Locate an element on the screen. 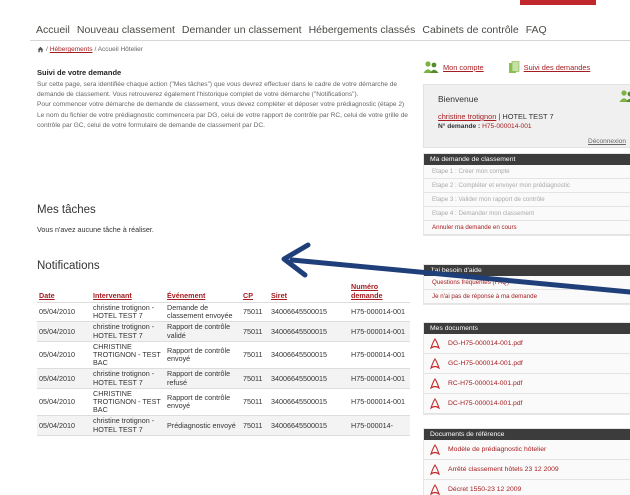 The image size is (630, 495). document-link-dc: DC-H75-000014-001.pdf is located at coordinates (527, 404).